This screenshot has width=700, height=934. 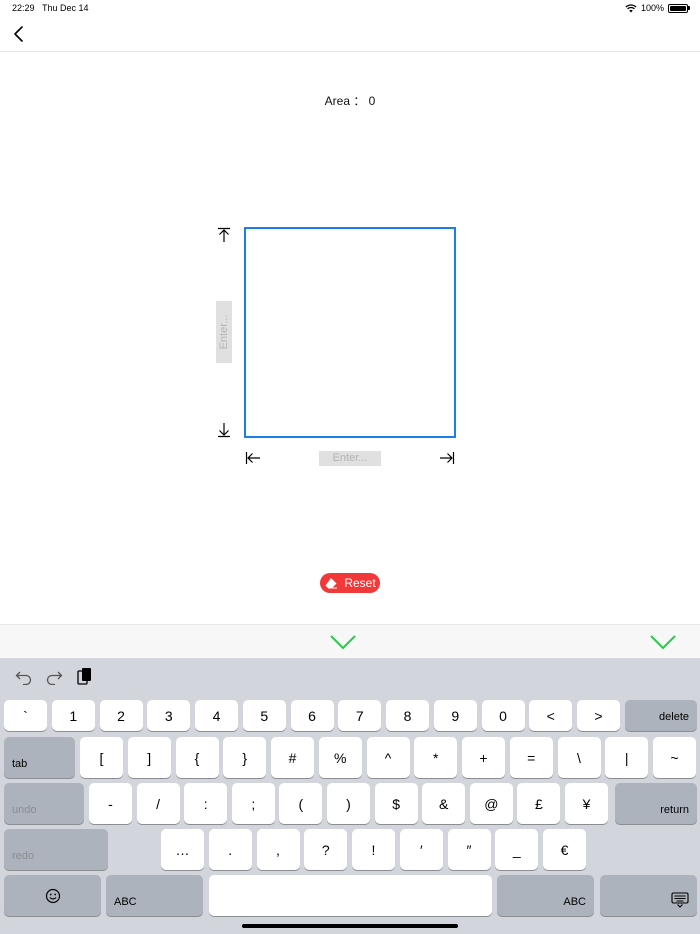 What do you see at coordinates (483, 757) in the screenshot?
I see `key: +` at bounding box center [483, 757].